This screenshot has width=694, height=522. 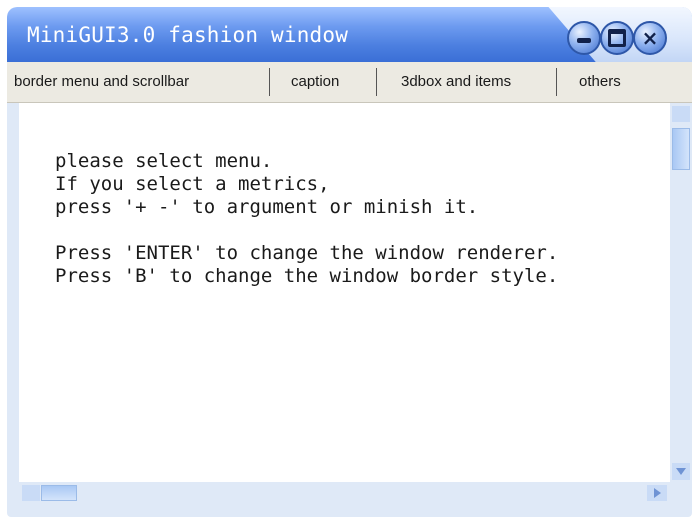 I want to click on horizontal-scrollbar, so click(x=344, y=493).